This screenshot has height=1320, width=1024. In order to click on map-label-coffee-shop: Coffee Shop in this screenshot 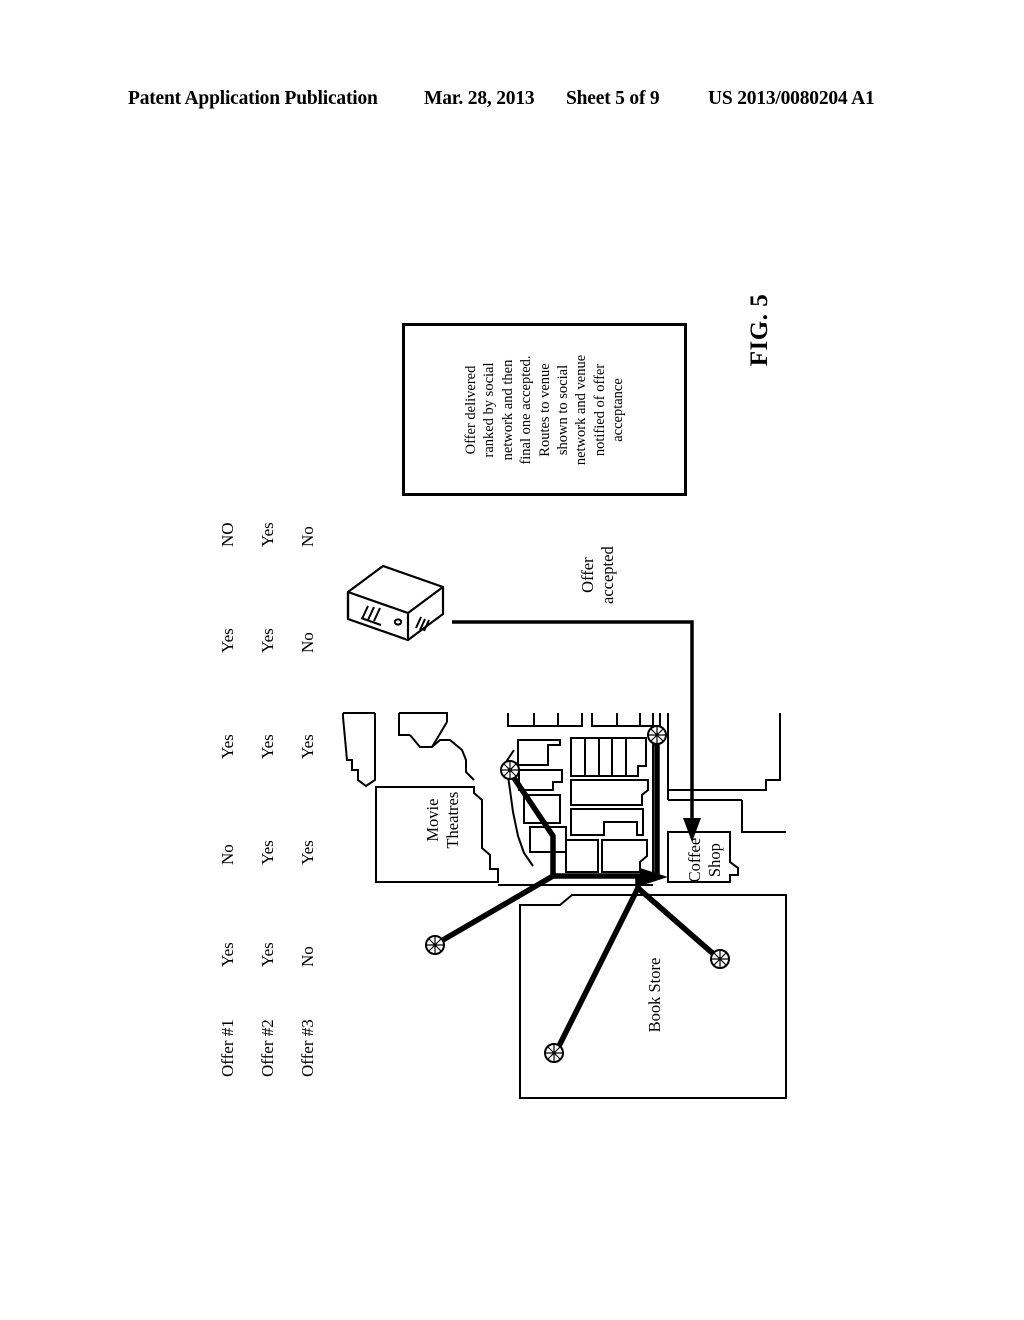, I will do `click(704, 860)`.